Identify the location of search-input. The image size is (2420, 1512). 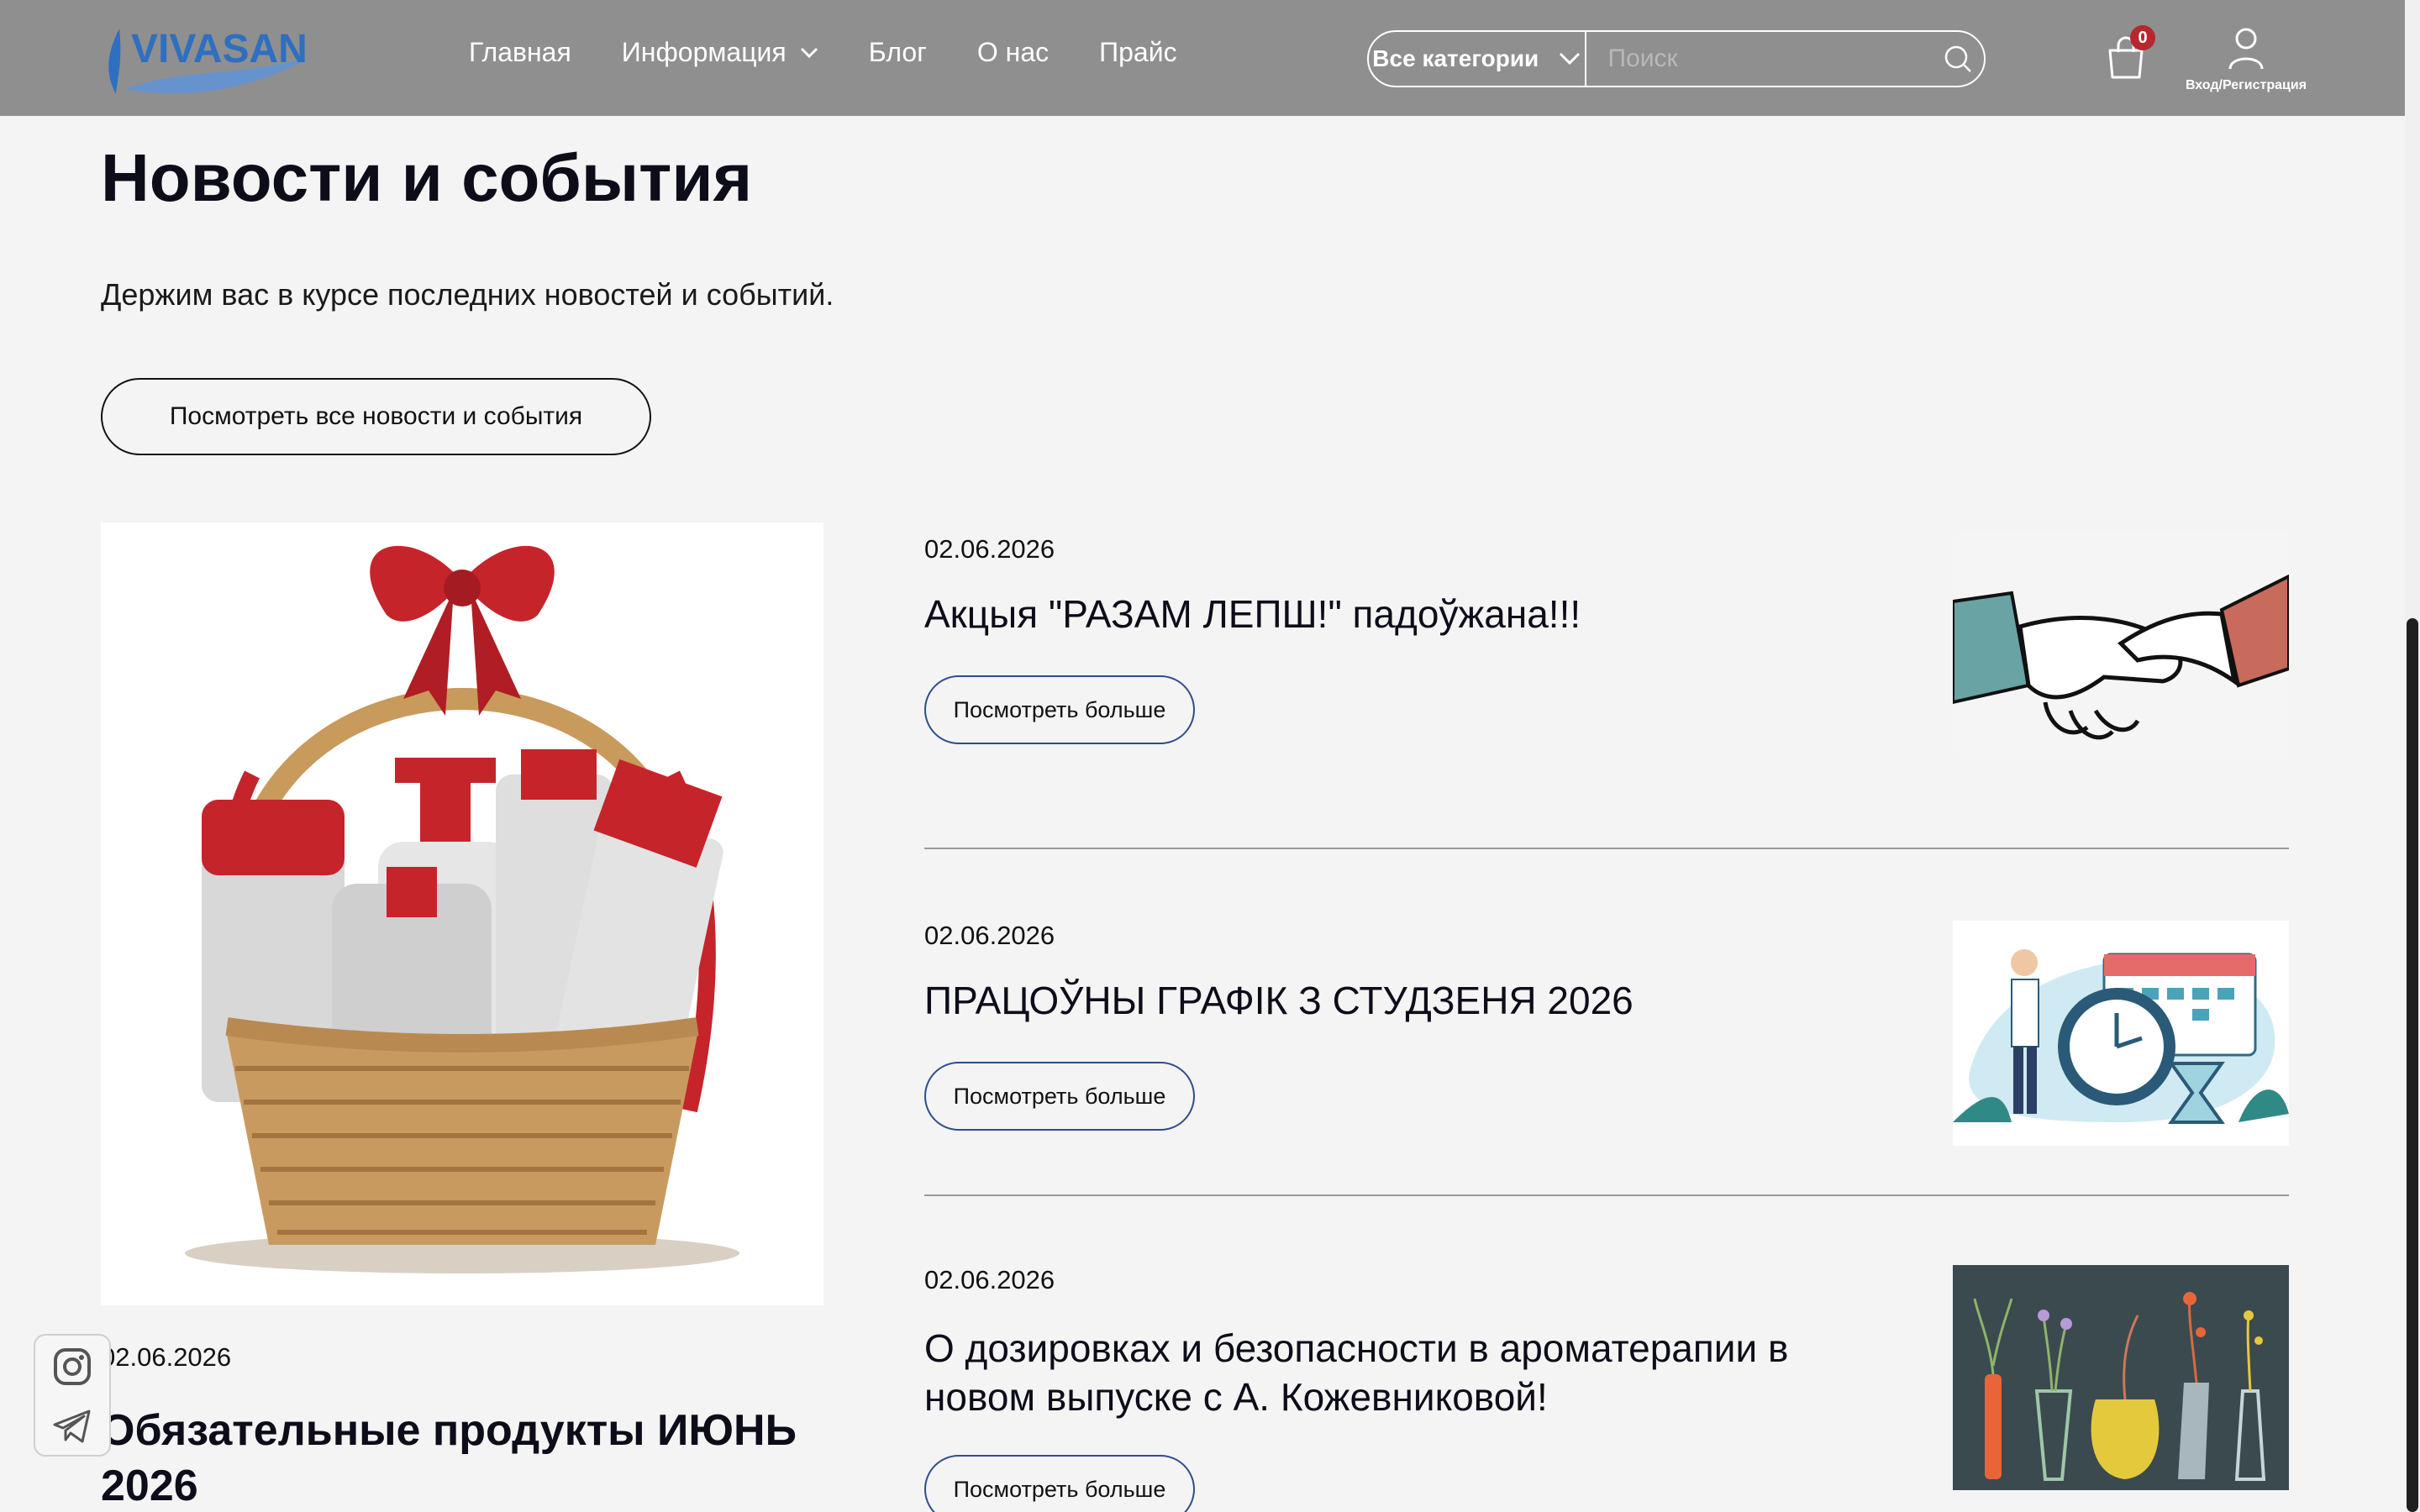
(1759, 59).